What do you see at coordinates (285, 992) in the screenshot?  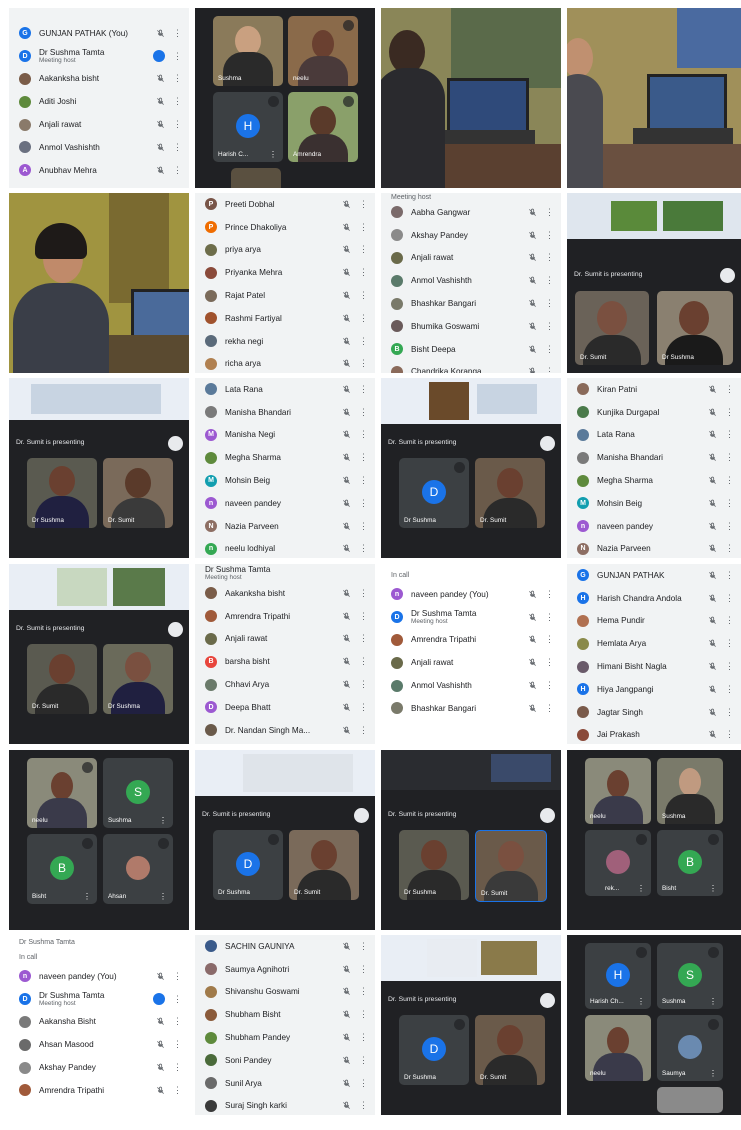 I see `list-item: Shivanshu Goswami ⋮` at bounding box center [285, 992].